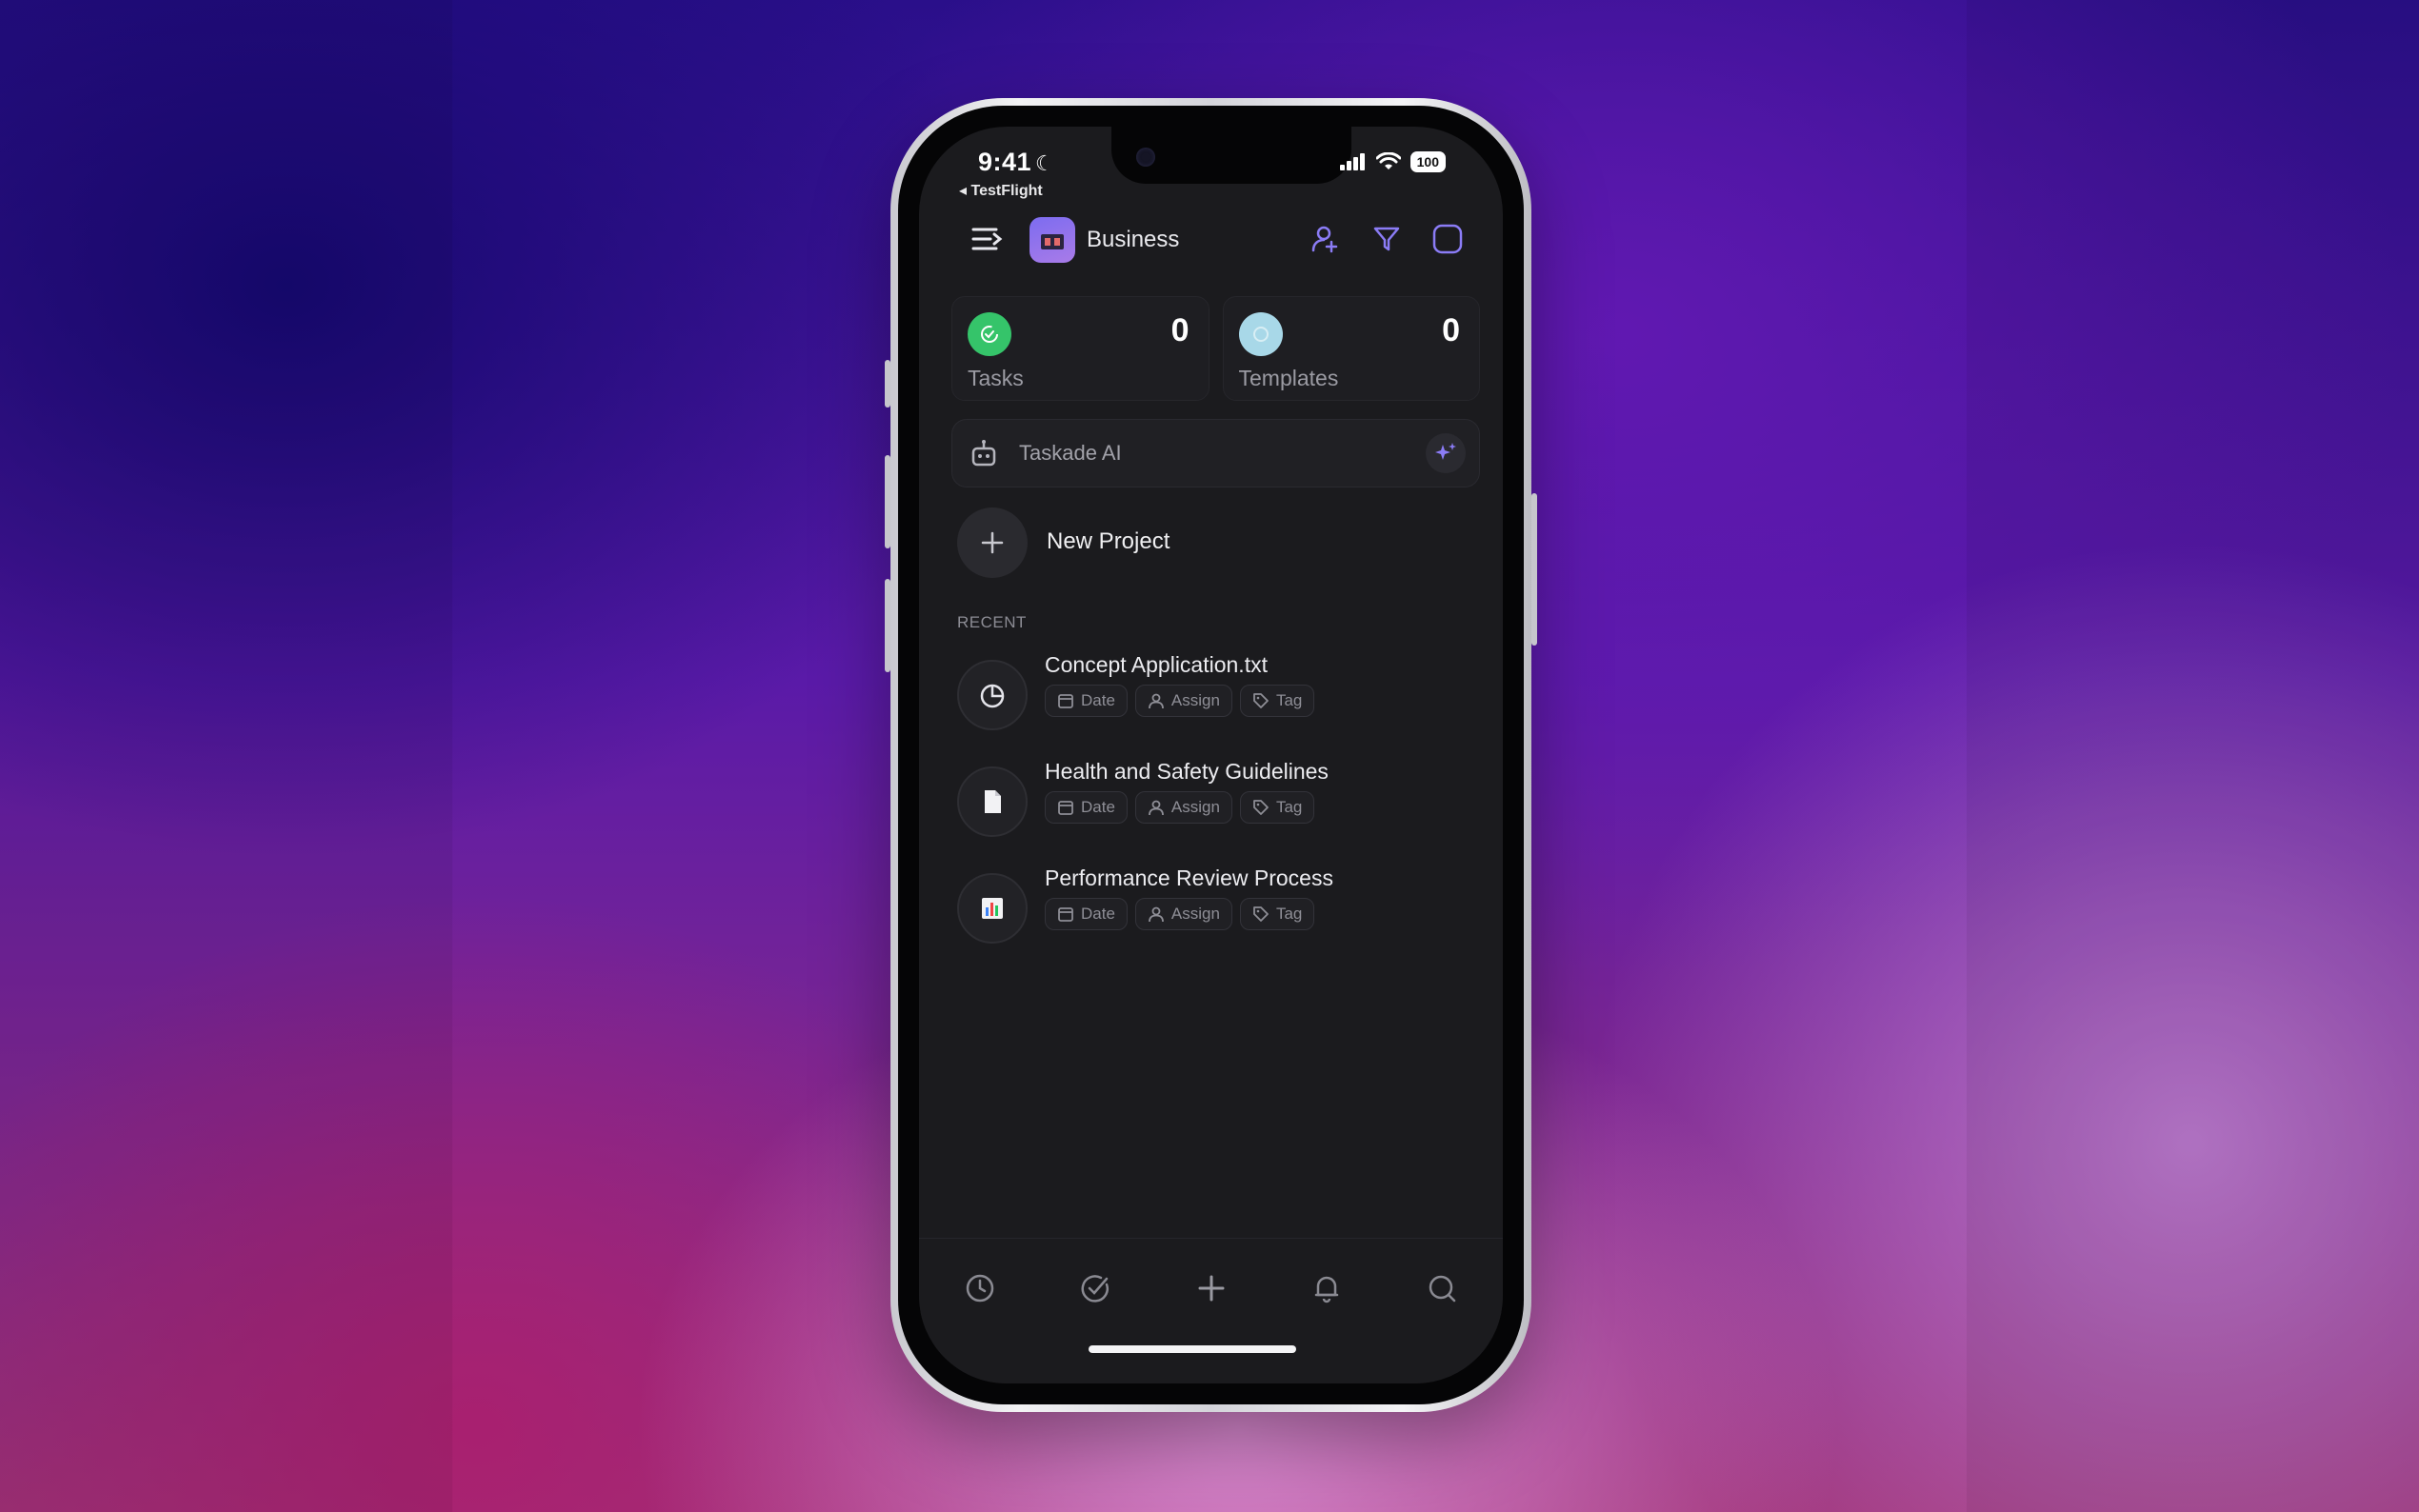 The image size is (2419, 1512). I want to click on workspace-avatar, so click(1052, 240).